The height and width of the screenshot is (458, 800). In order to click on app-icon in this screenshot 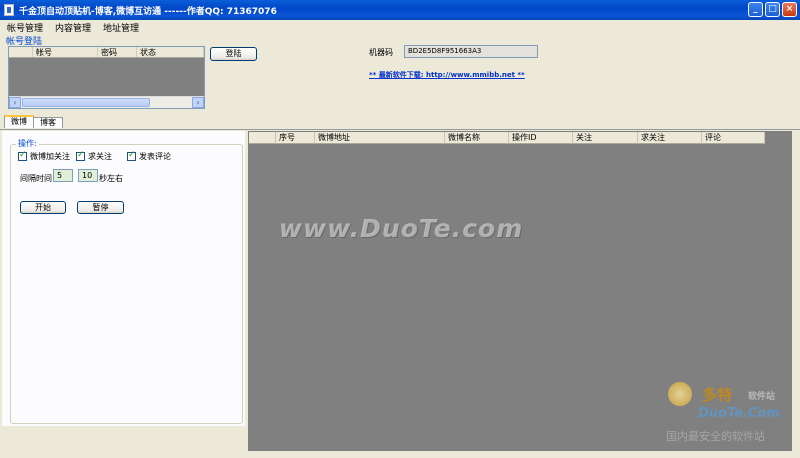, I will do `click(9, 10)`.